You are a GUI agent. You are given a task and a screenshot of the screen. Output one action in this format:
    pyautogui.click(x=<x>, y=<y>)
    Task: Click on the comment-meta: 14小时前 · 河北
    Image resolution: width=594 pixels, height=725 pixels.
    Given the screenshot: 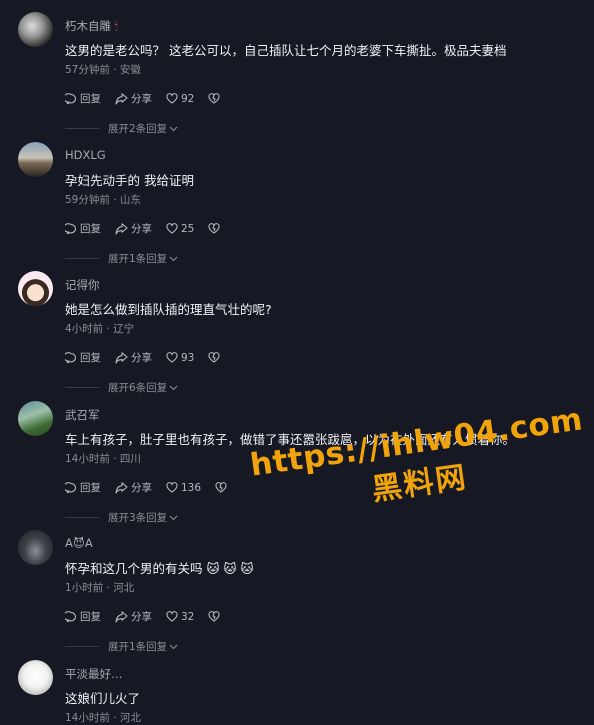 What is the action you would take?
    pyautogui.click(x=103, y=718)
    